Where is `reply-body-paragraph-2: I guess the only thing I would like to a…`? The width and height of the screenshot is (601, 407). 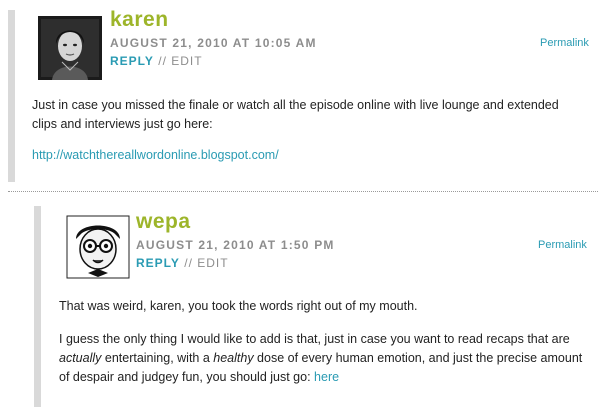 reply-body-paragraph-2: I guess the only thing I would like to a… is located at coordinates (326, 358).